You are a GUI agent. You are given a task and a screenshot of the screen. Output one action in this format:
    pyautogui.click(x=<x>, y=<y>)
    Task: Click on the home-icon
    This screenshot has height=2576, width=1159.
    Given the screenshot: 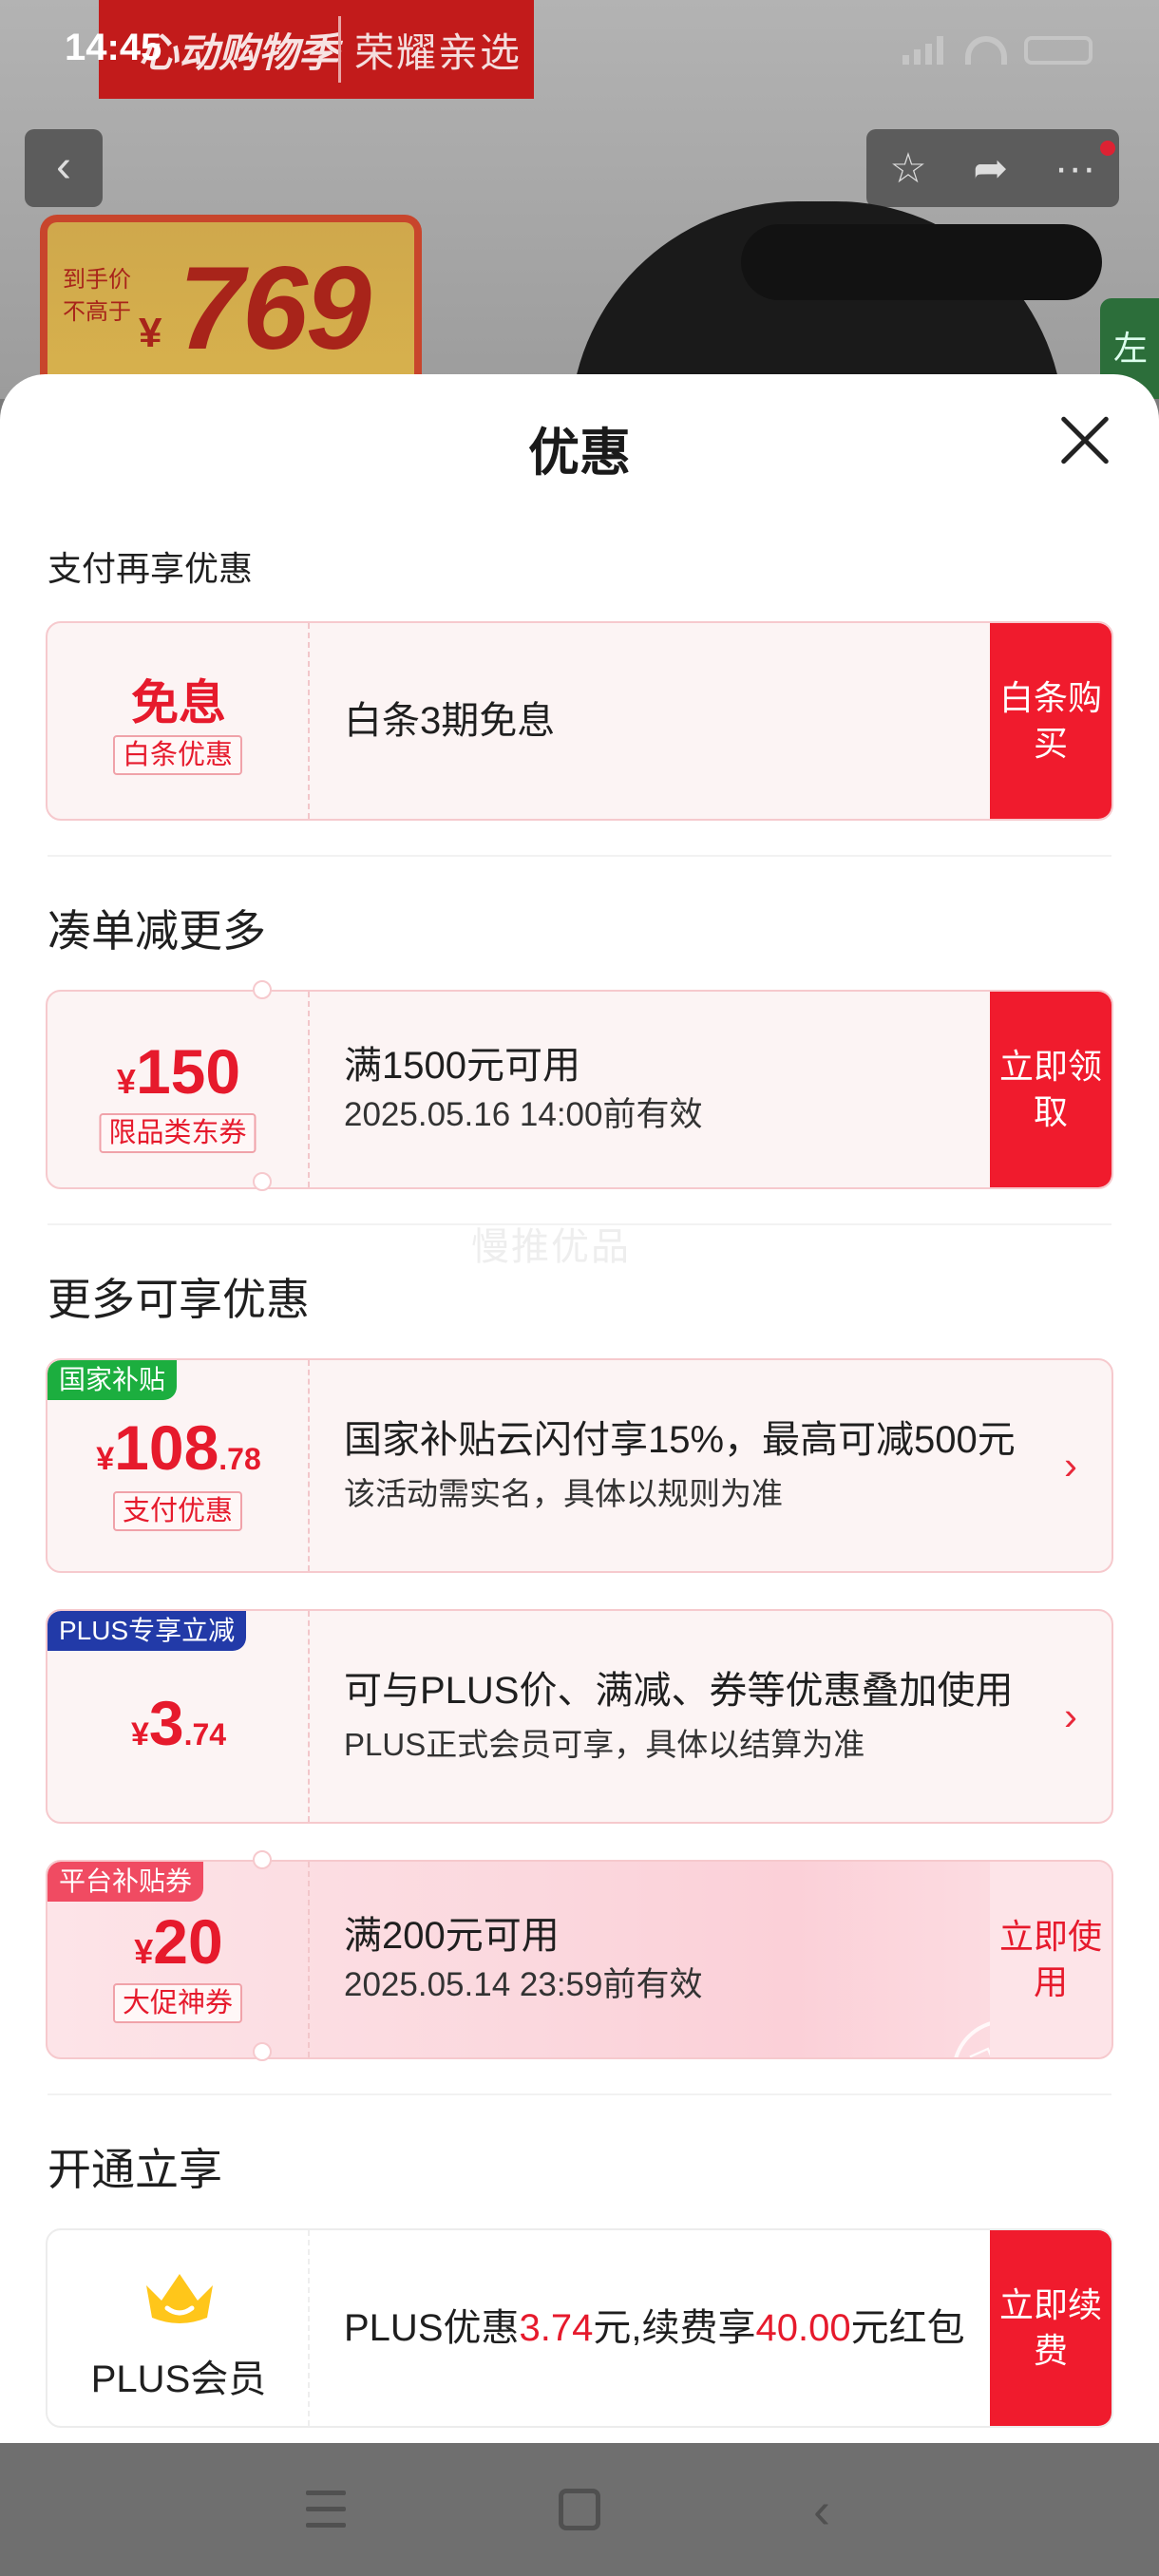 What is the action you would take?
    pyautogui.click(x=579, y=2509)
    